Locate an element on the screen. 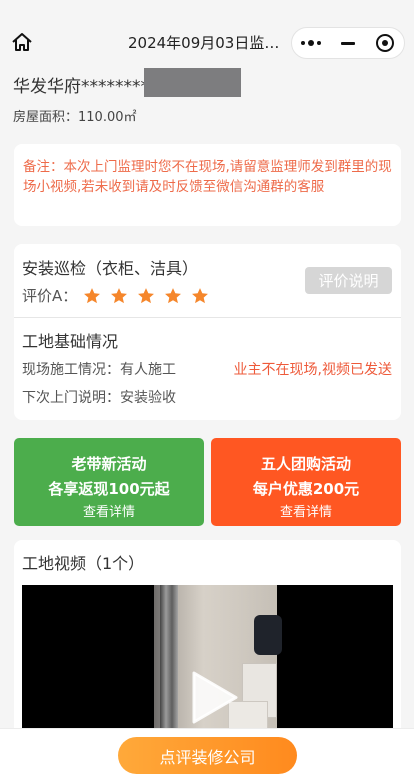 The image size is (414, 780). owner-status-text: 业主不在现场,视频已发送 is located at coordinates (312, 370).